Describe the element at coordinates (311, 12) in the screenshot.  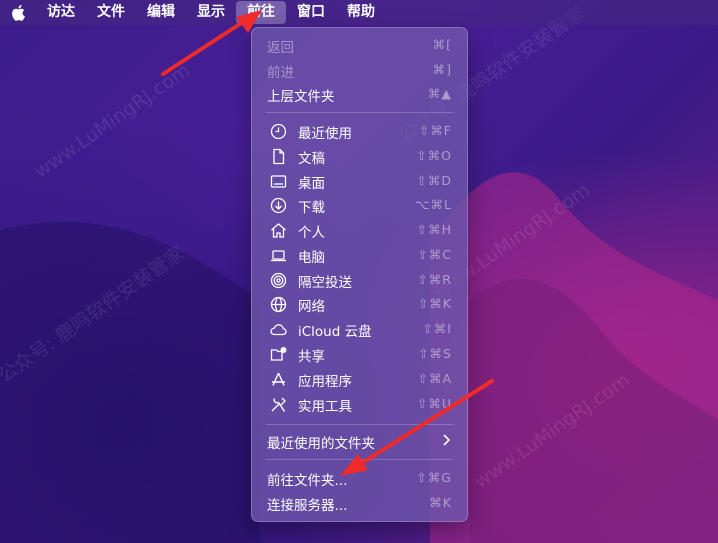
I see `menu-window: 窗口` at that location.